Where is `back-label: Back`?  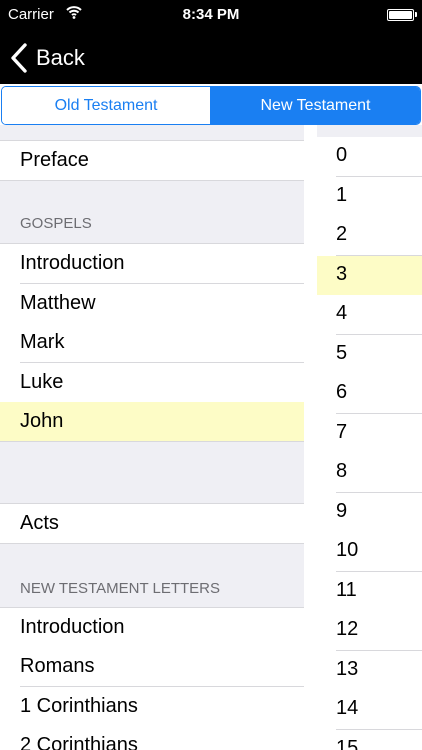 back-label: Back is located at coordinates (60, 57).